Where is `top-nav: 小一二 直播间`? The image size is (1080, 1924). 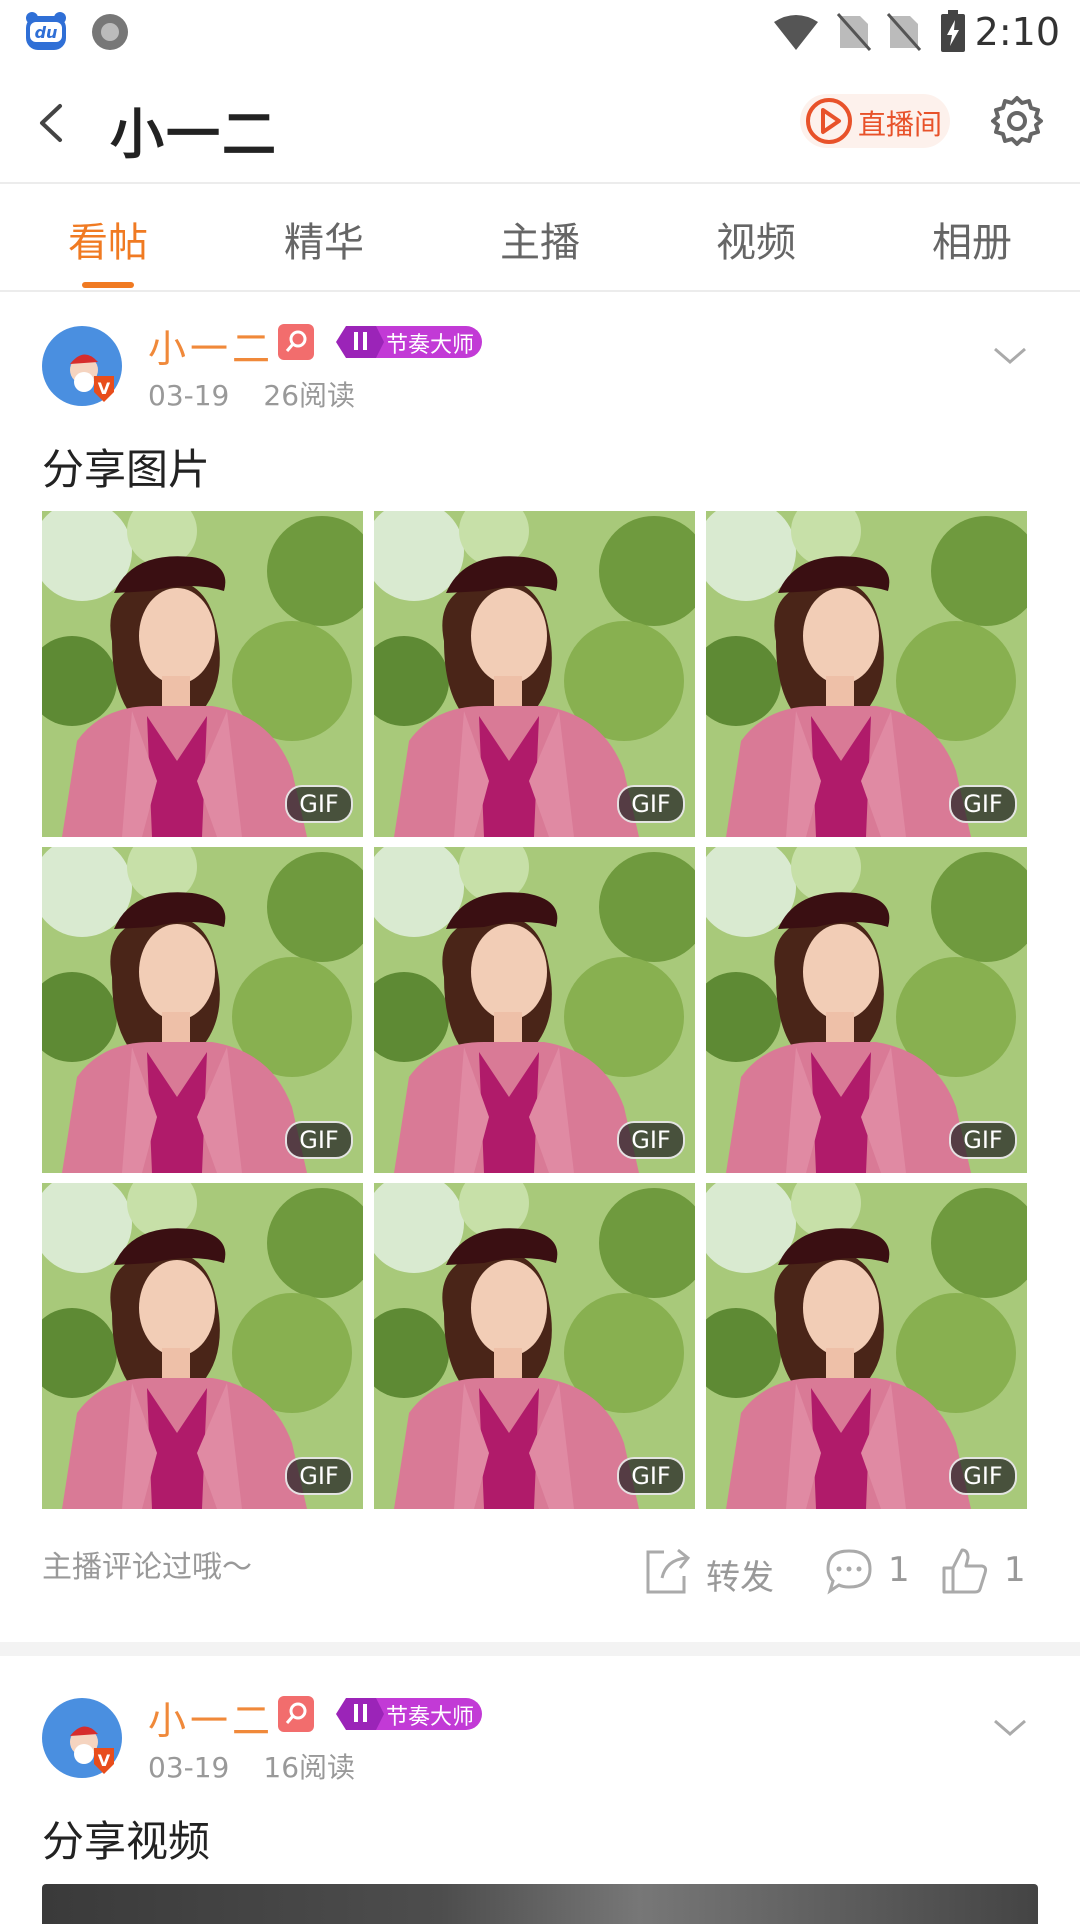 top-nav: 小一二 直播间 is located at coordinates (540, 124).